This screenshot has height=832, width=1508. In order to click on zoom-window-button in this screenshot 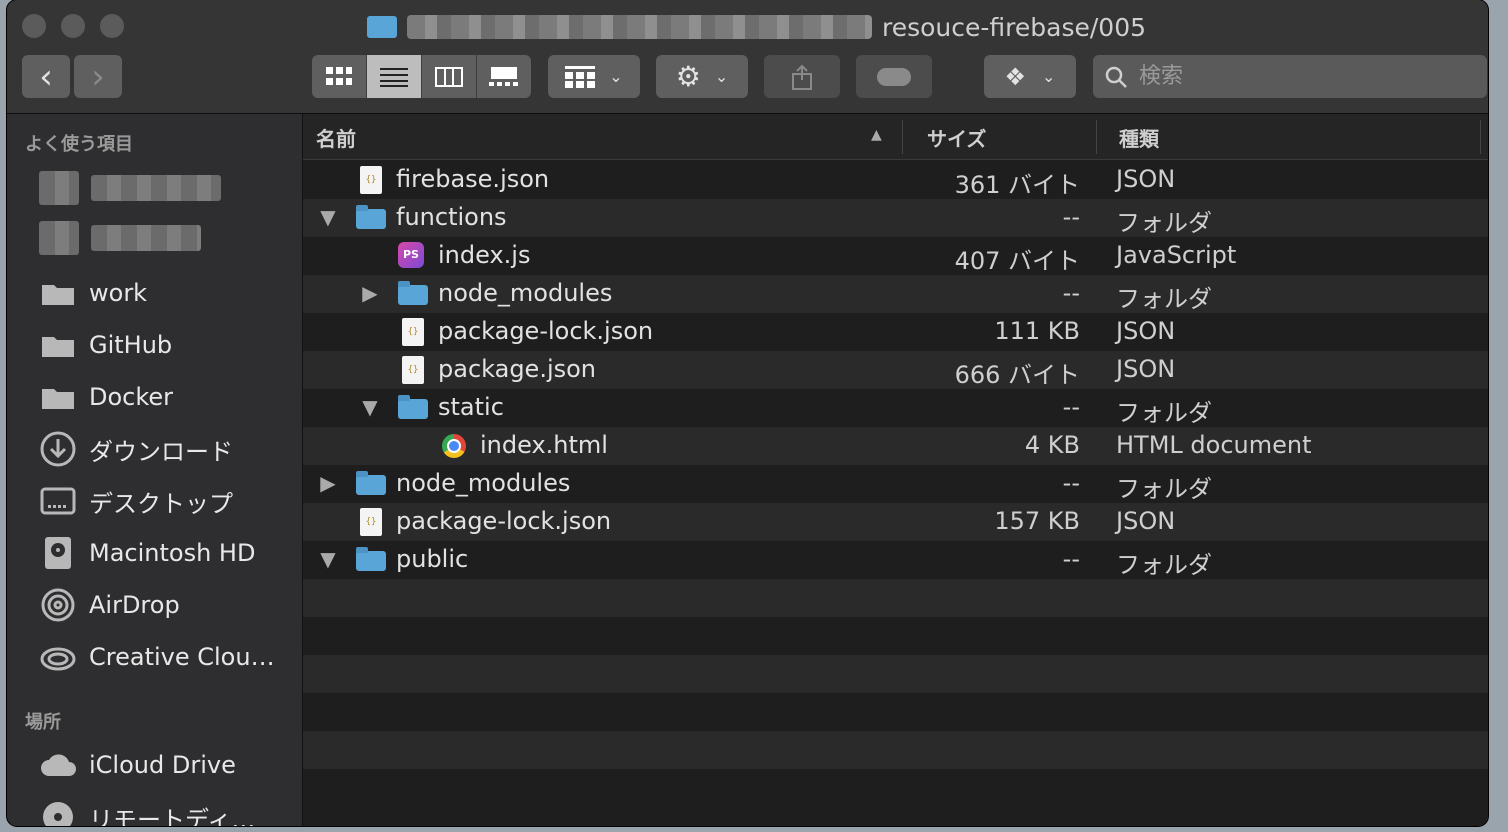, I will do `click(112, 26)`.